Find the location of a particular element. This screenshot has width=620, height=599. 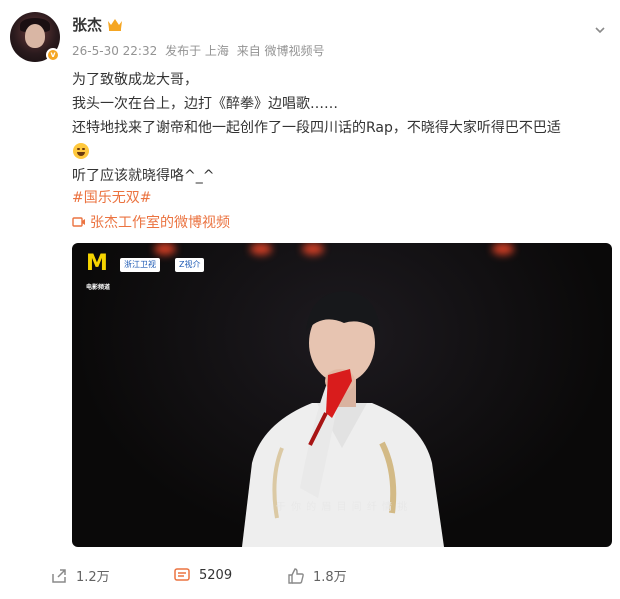

video-source-label: 张杰工作室的微博视频 is located at coordinates (160, 223).